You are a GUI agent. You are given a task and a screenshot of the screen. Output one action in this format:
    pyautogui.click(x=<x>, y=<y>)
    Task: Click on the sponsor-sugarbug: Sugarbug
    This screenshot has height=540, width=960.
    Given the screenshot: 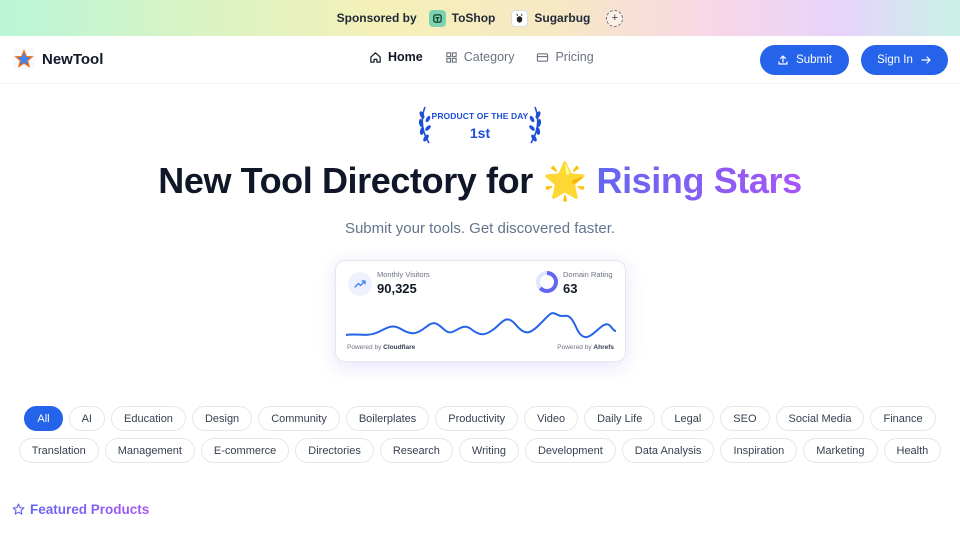 What is the action you would take?
    pyautogui.click(x=551, y=18)
    